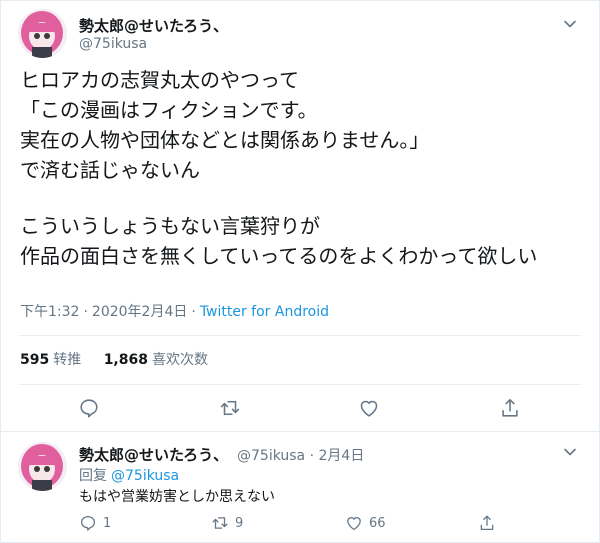  I want to click on reply-retweet-button: 9, so click(227, 523).